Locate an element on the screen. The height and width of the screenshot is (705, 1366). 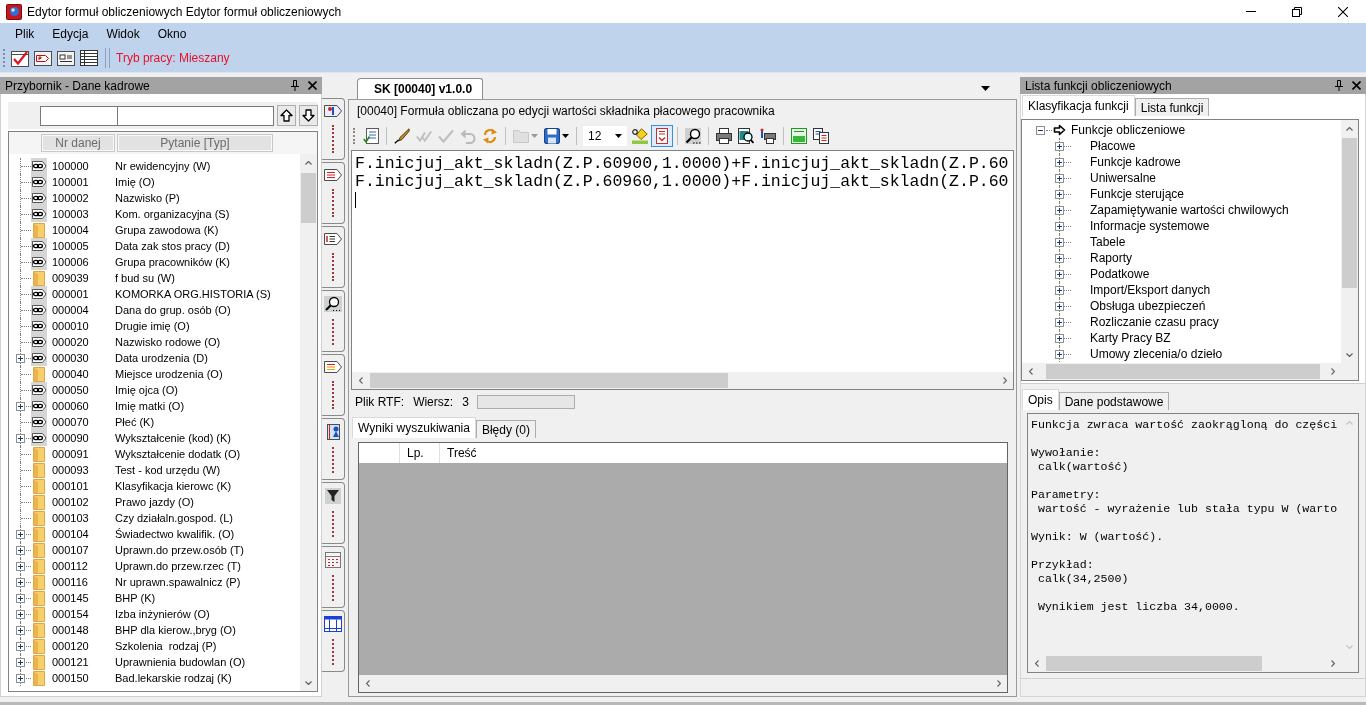
caret-down-icon is located at coordinates (985, 88).